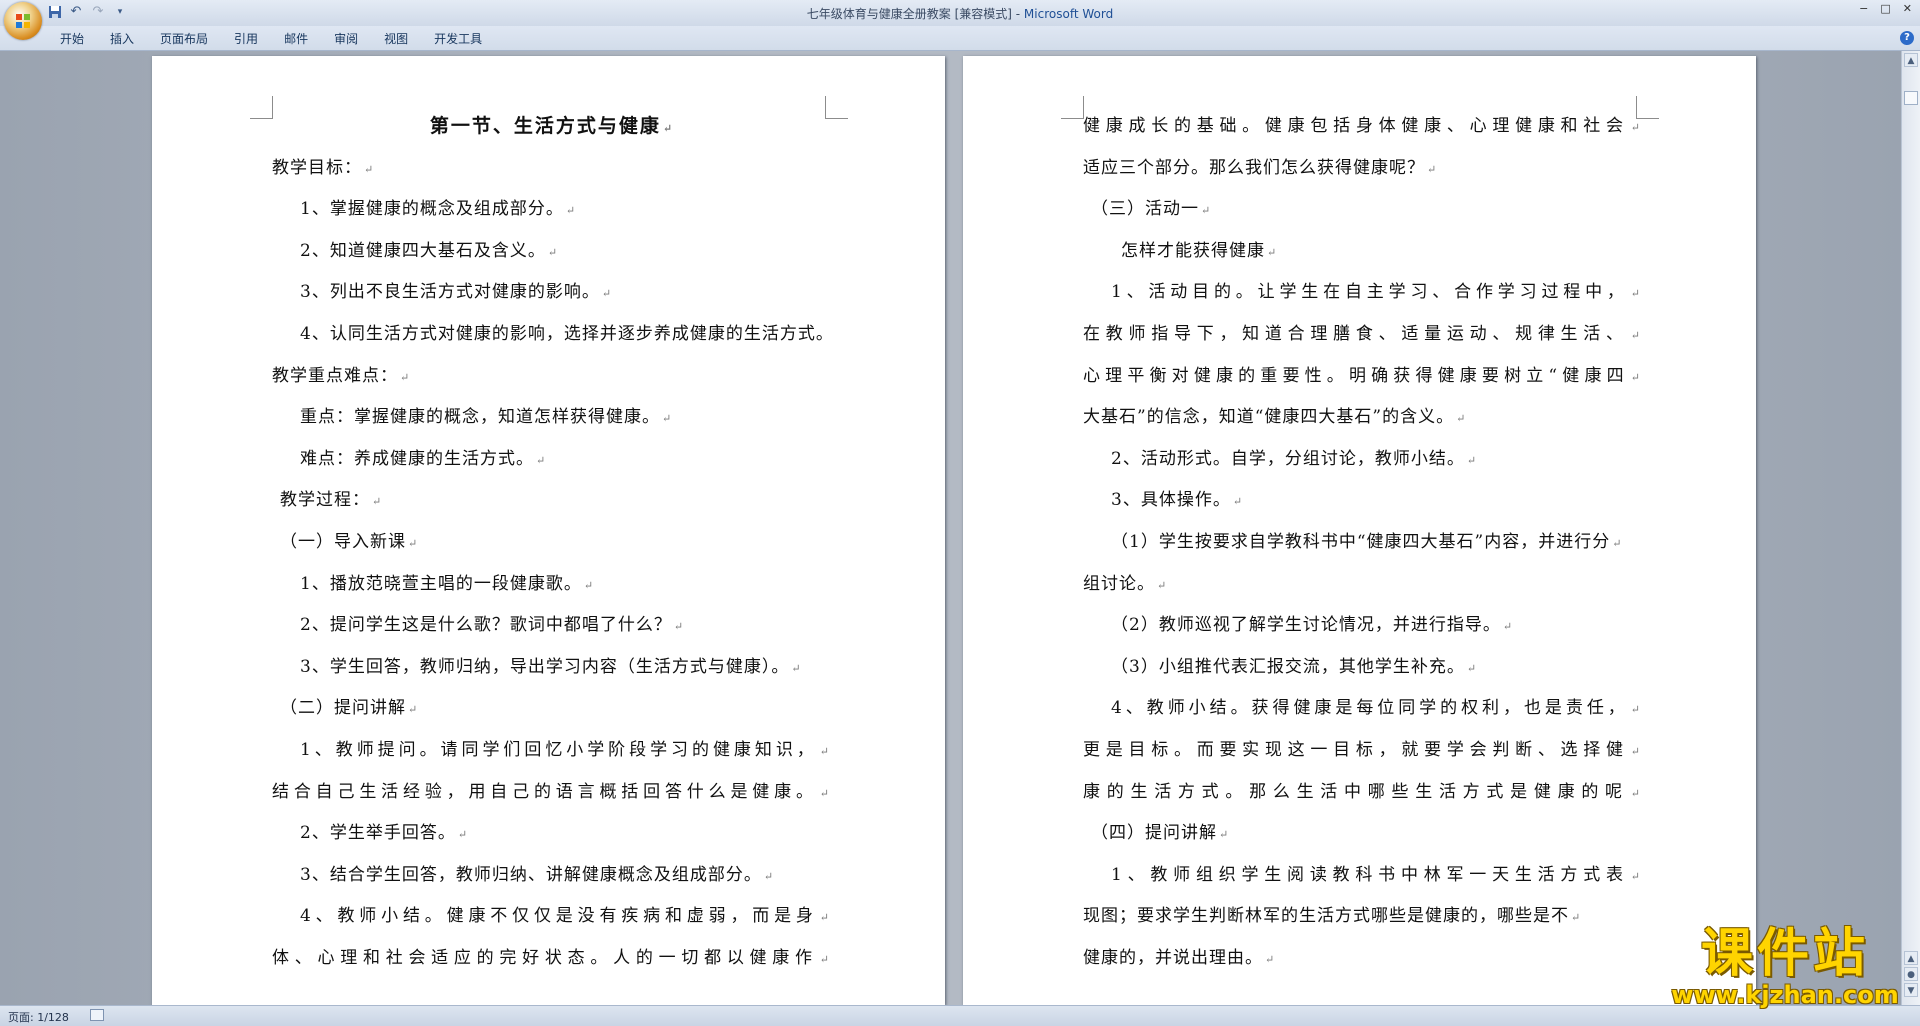 The height and width of the screenshot is (1026, 1920). I want to click on text-line: 1、教师组织学生阅读教科书中林军一天生活方式表 ↵, so click(1363, 876).